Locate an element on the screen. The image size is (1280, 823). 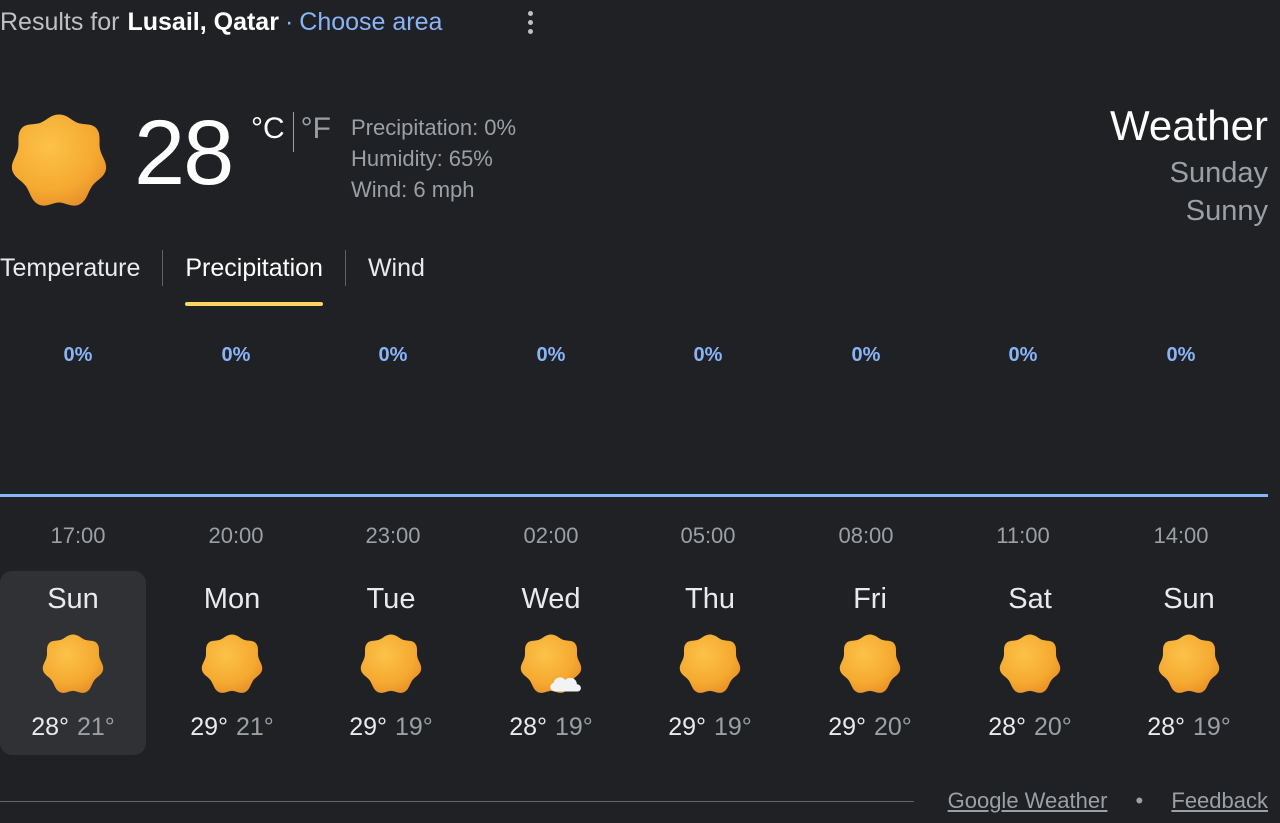
day-temps: 28° 21° is located at coordinates (73, 727).